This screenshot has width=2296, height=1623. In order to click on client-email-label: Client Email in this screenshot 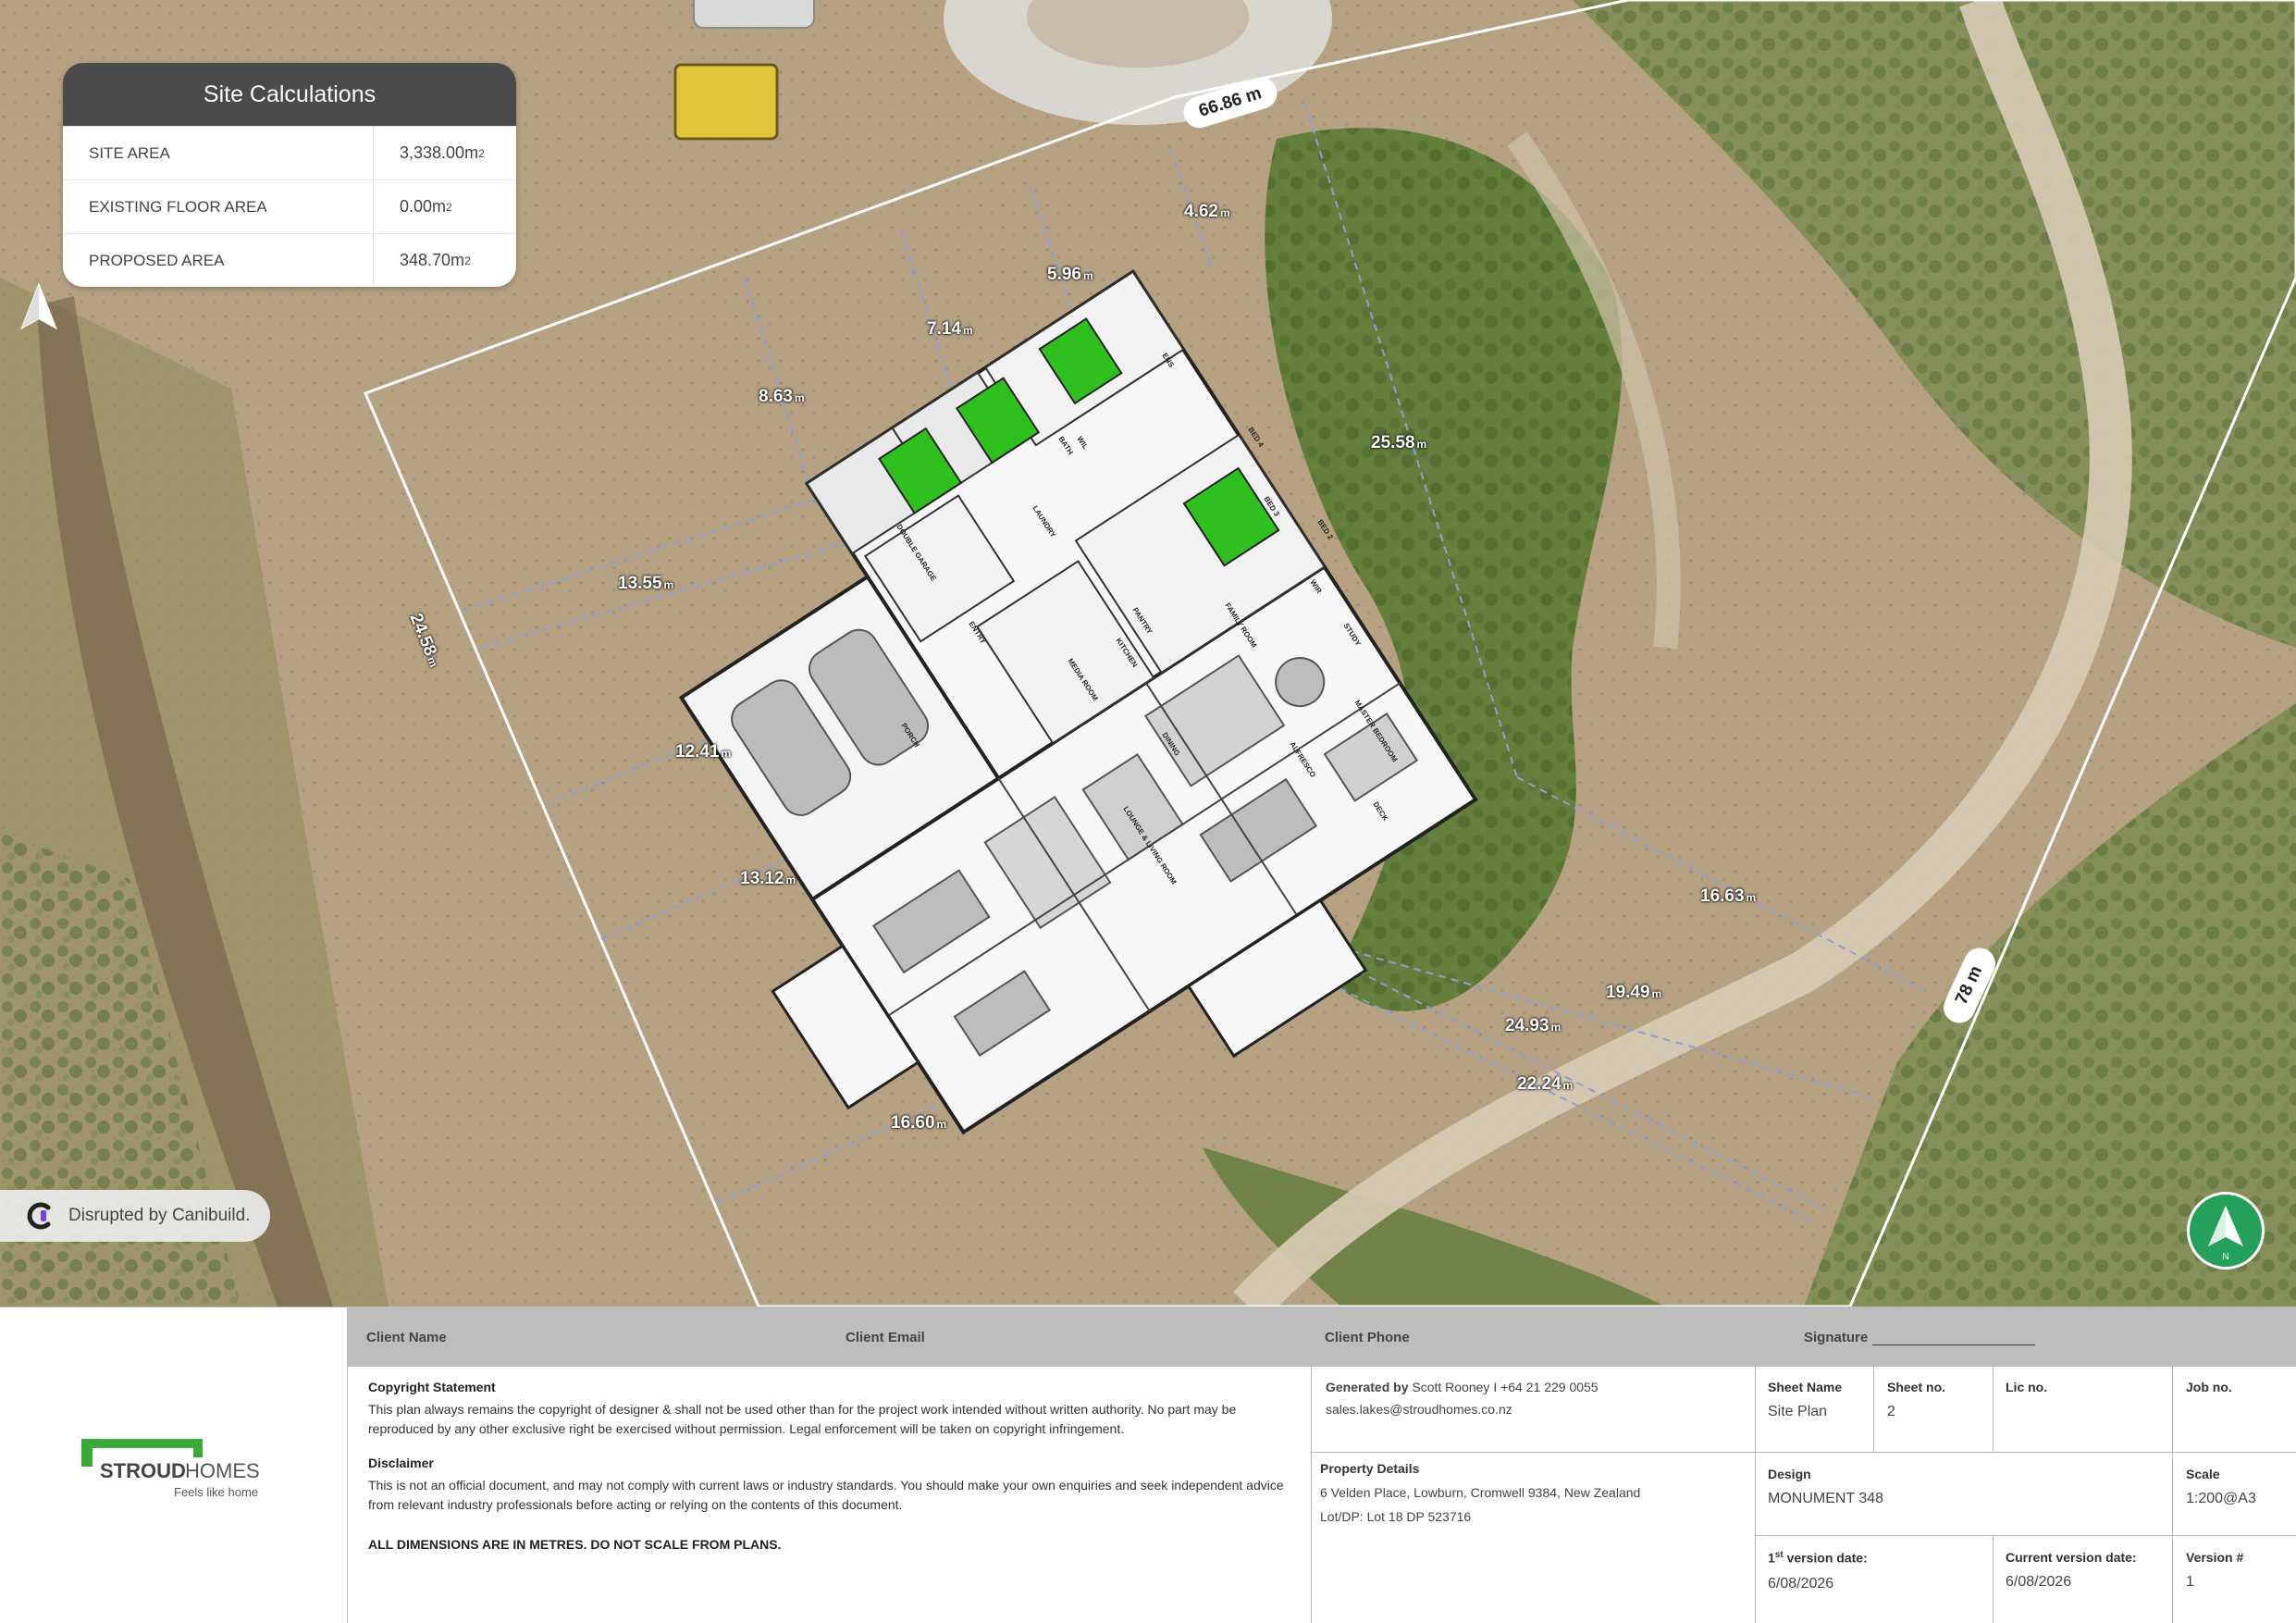, I will do `click(885, 1337)`.